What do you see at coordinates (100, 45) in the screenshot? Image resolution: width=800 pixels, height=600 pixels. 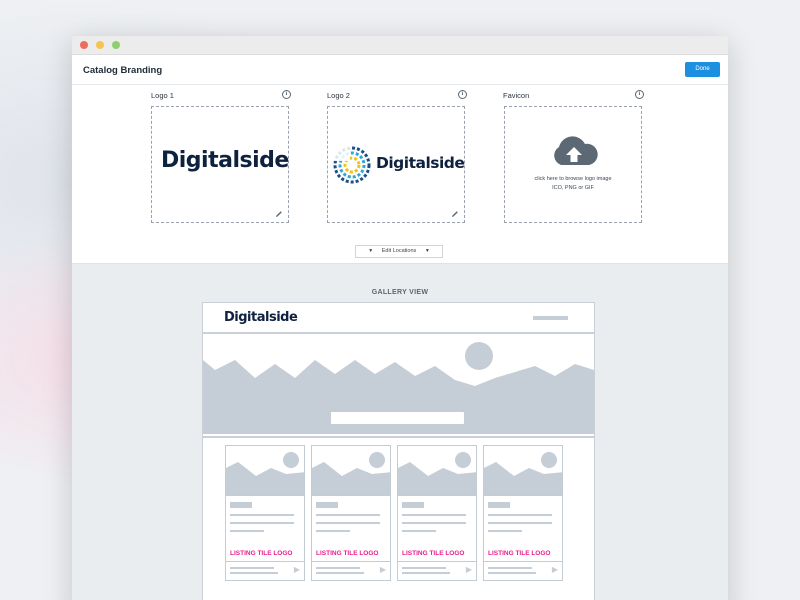 I see `minimize-window-button` at bounding box center [100, 45].